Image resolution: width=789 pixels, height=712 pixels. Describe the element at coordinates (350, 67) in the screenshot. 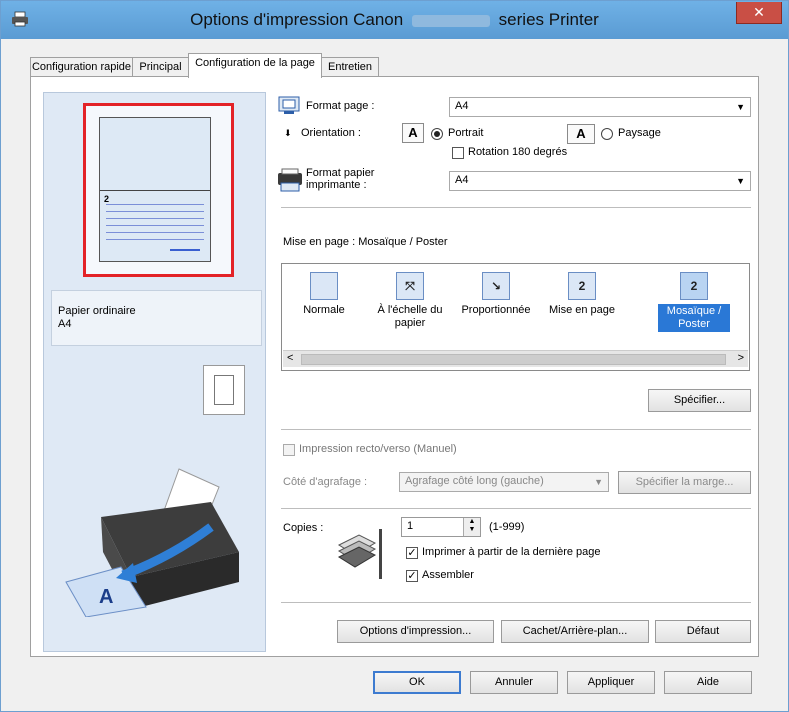

I see `tab-maintenance: Entretien` at that location.